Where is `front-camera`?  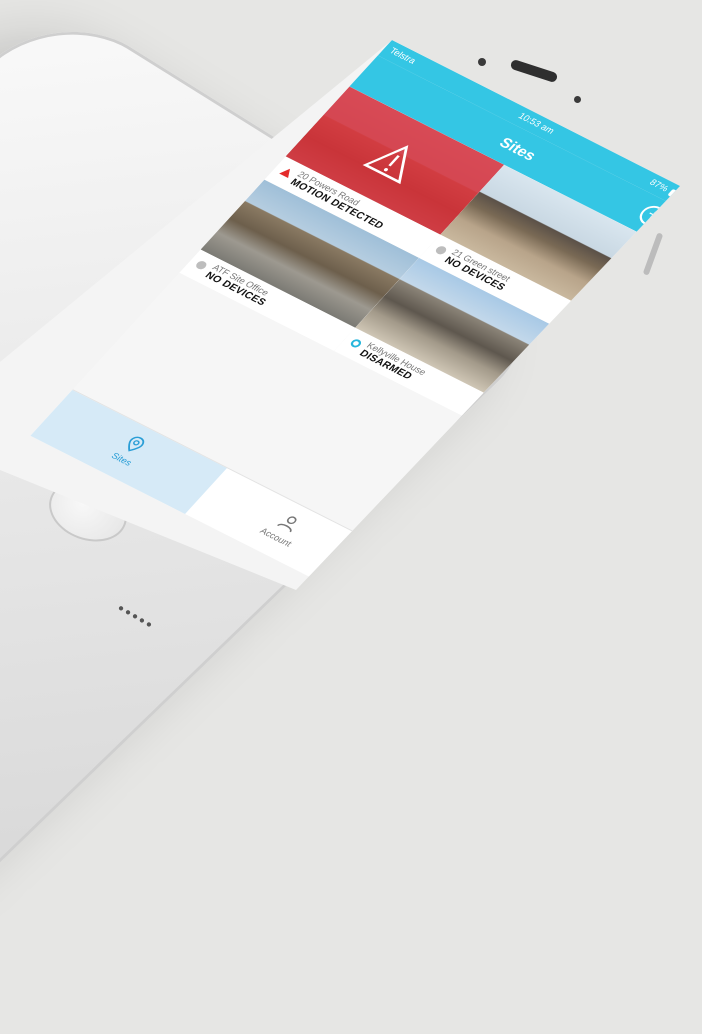
front-camera is located at coordinates (482, 62).